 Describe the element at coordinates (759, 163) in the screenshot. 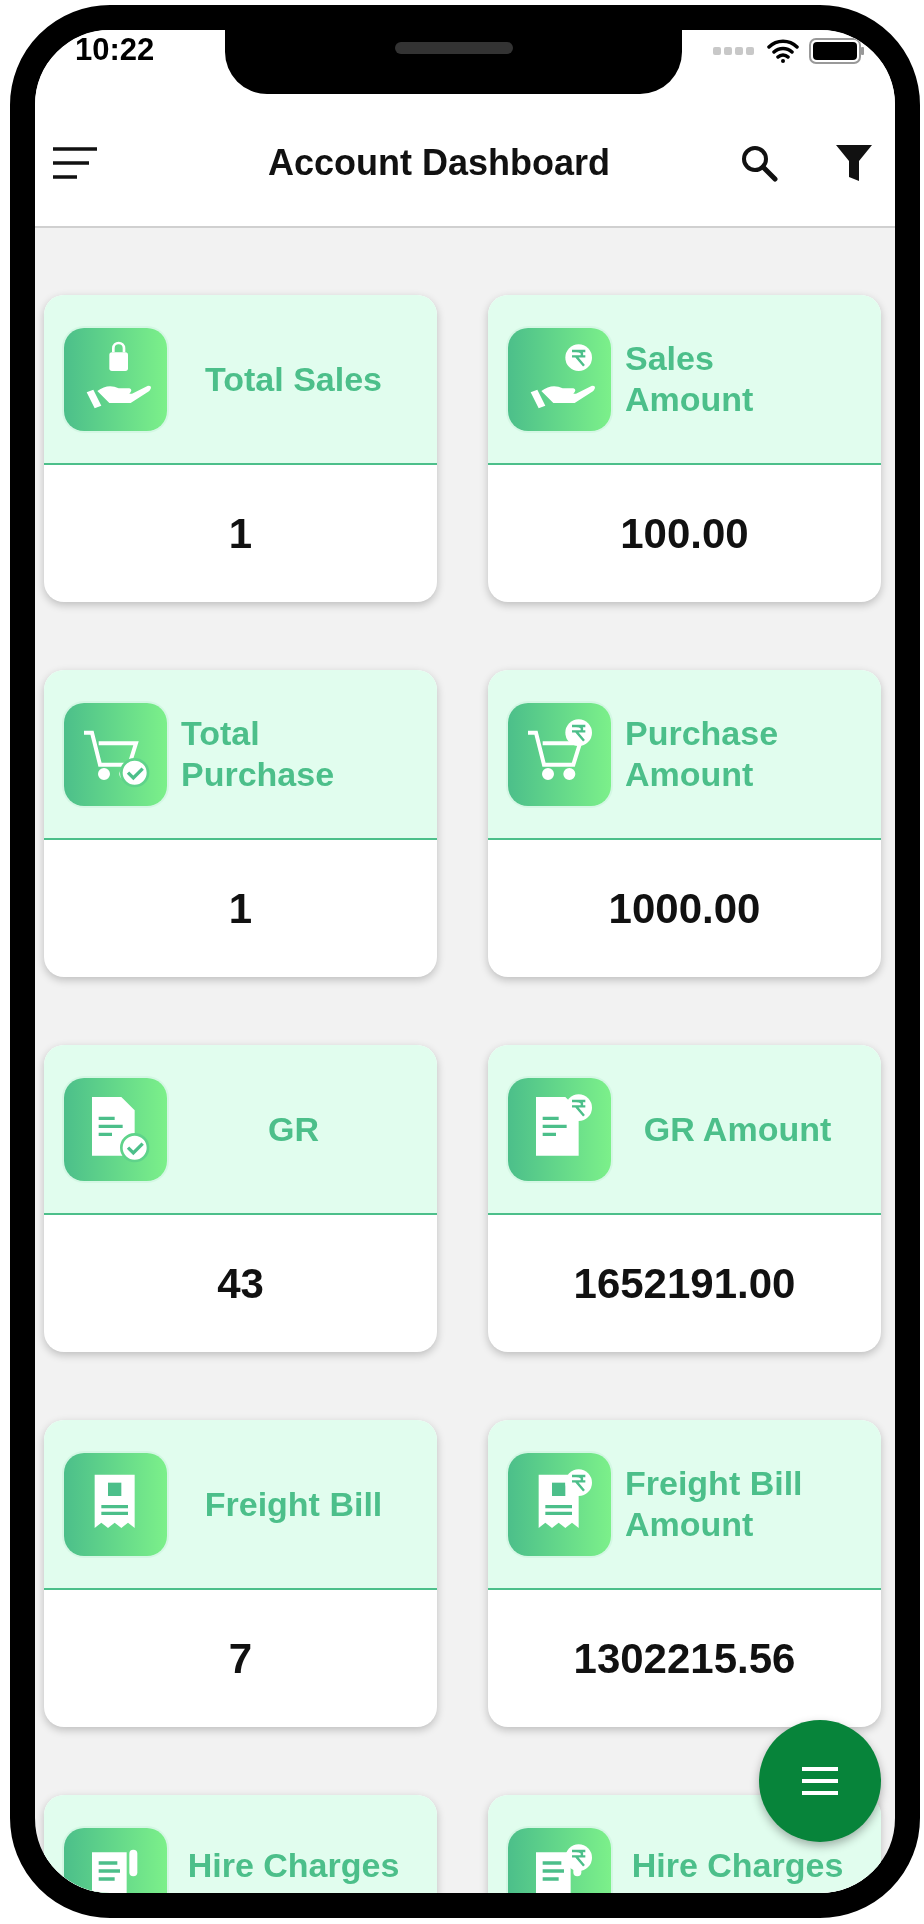

I see `search-icon` at that location.